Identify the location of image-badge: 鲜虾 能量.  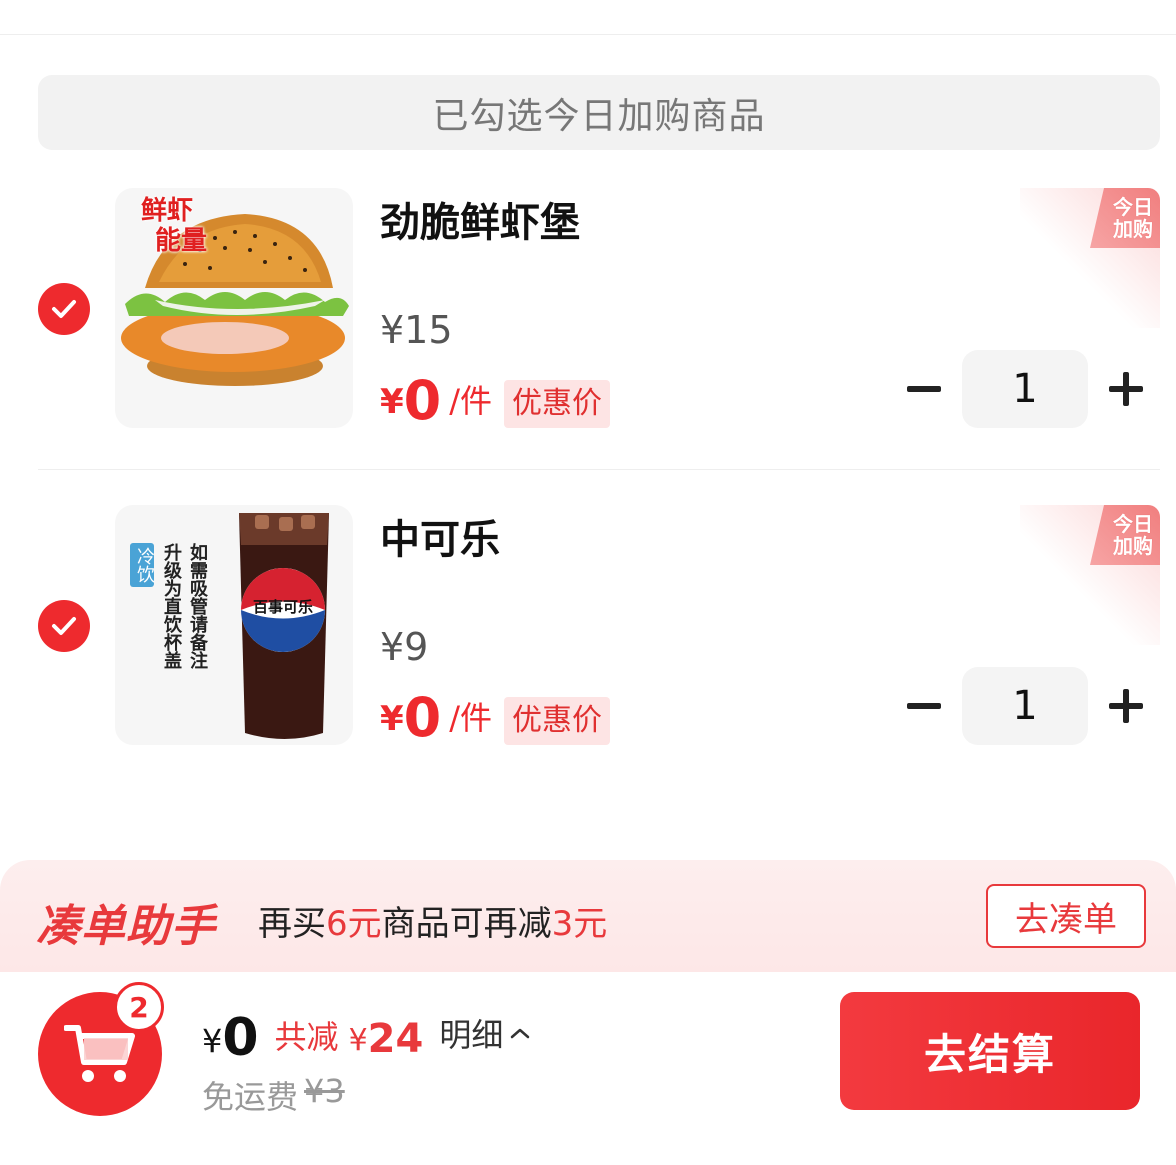
(174, 226).